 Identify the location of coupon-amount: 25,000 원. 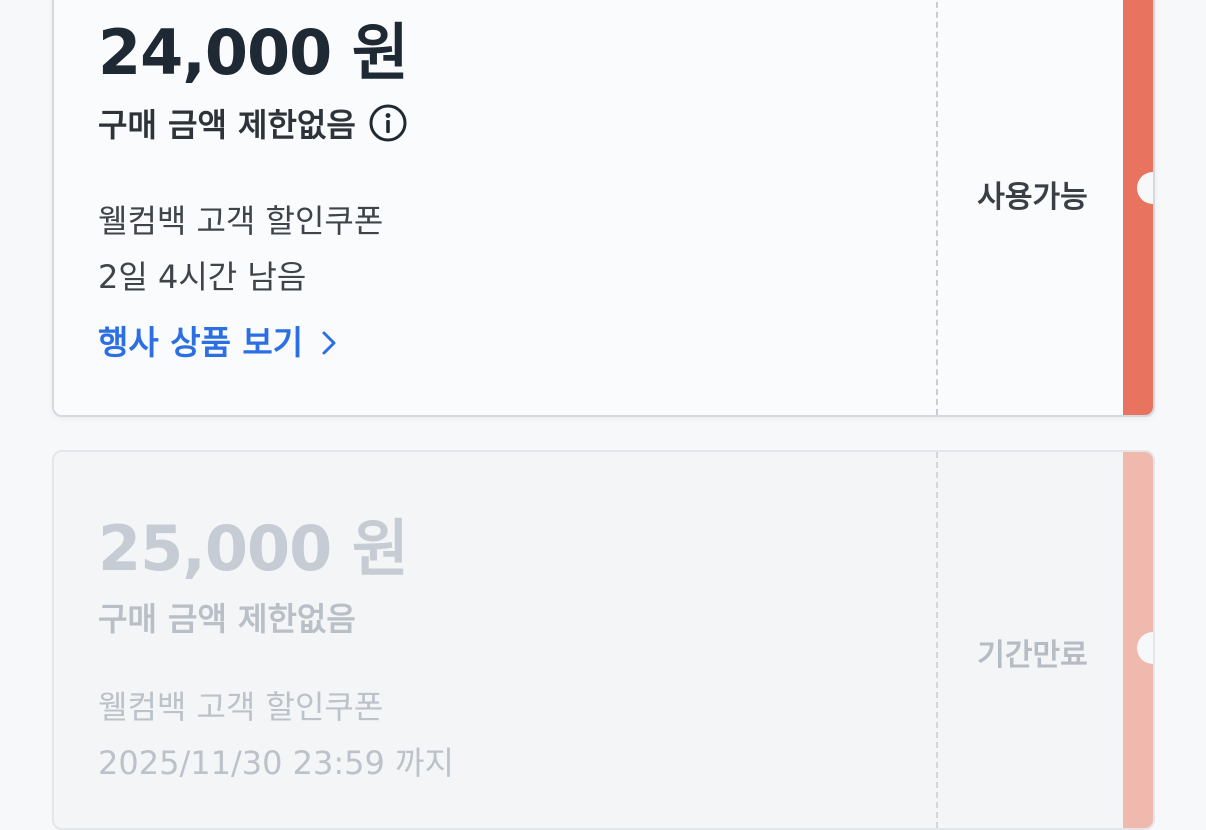
(253, 548).